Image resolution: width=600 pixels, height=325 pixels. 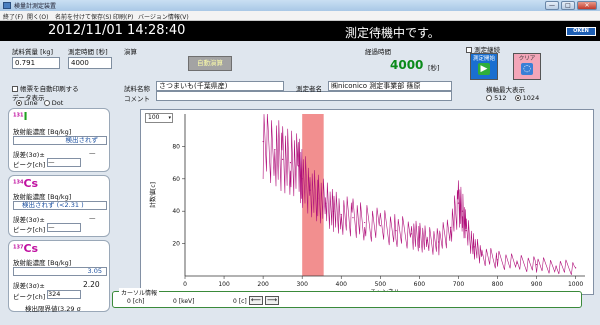 What do you see at coordinates (29, 165) in the screenshot?
I see `iodine-131-peak-label: ピーク[ch]` at bounding box center [29, 165].